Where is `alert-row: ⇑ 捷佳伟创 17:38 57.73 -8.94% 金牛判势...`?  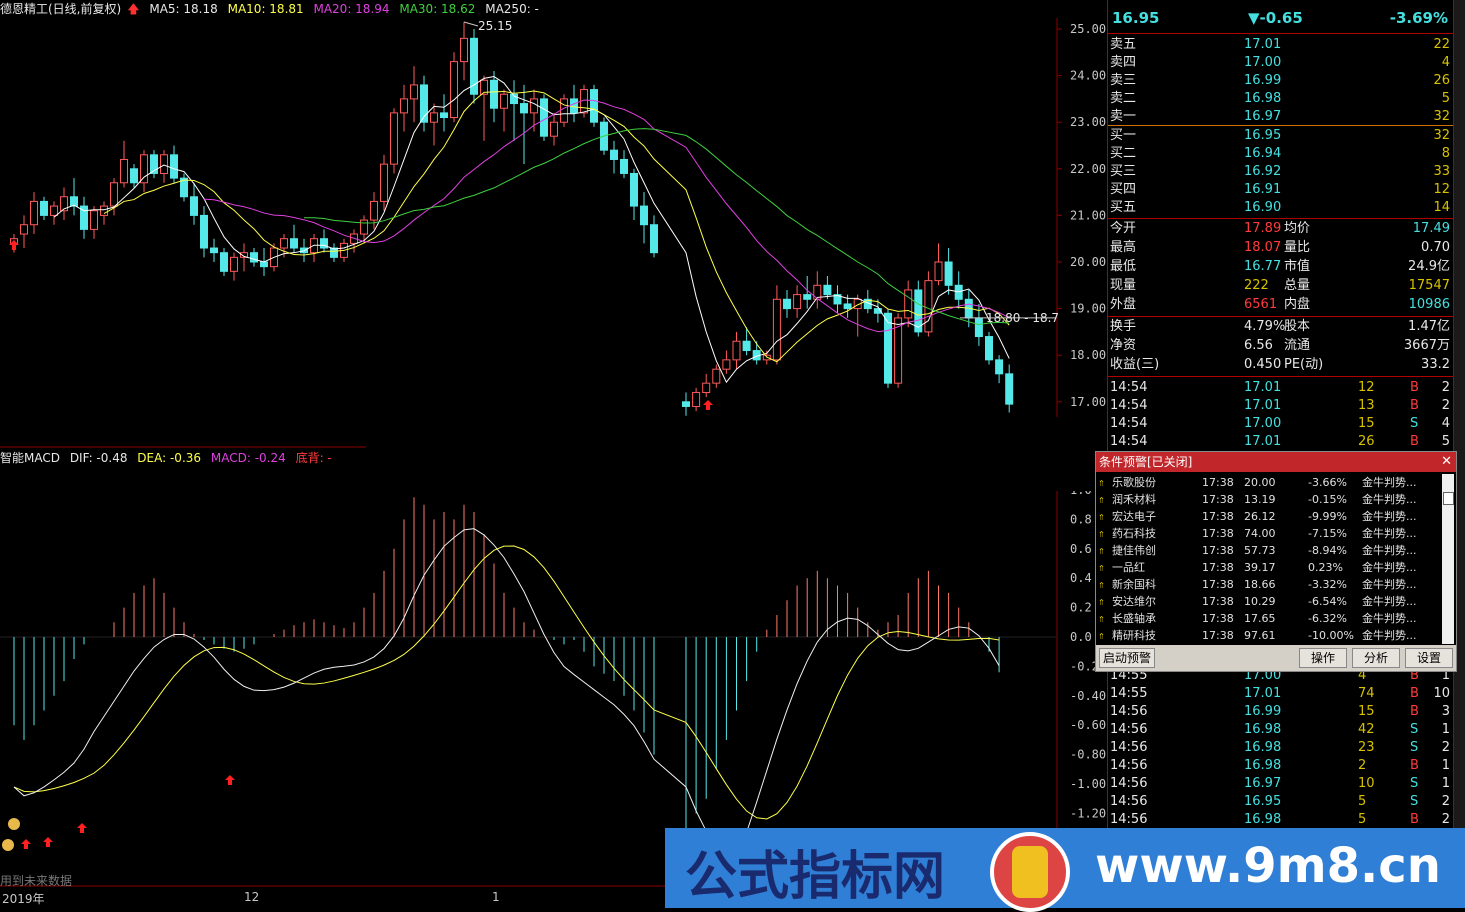
alert-row: ⇑ 捷佳伟创 17:38 57.73 -8.94% 金牛判势... is located at coordinates (1269, 550).